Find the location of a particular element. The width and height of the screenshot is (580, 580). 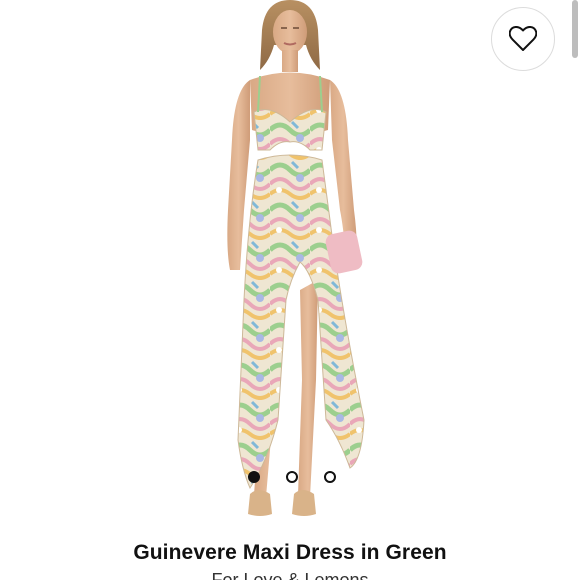

product-title: Guinevere Maxi Dress in Green is located at coordinates (290, 552).